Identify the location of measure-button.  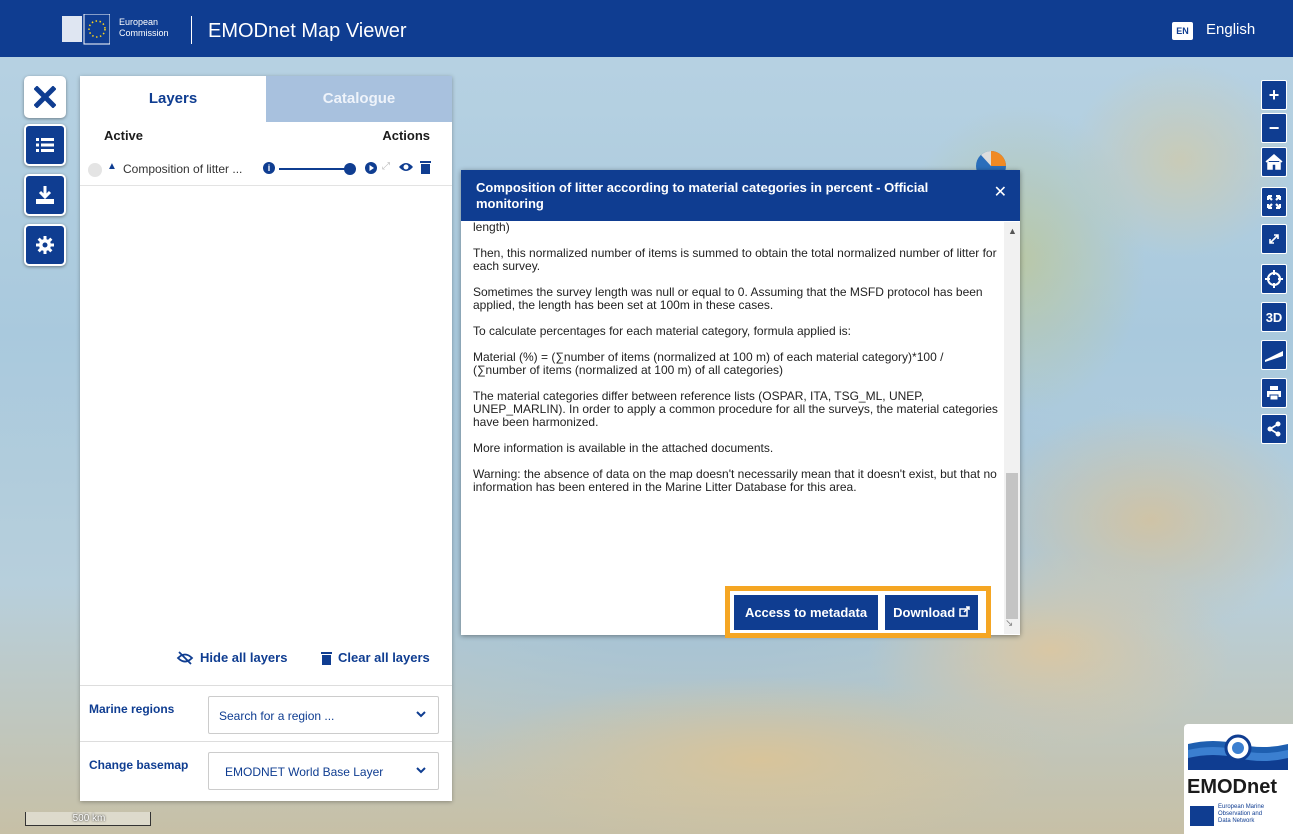
(1274, 355).